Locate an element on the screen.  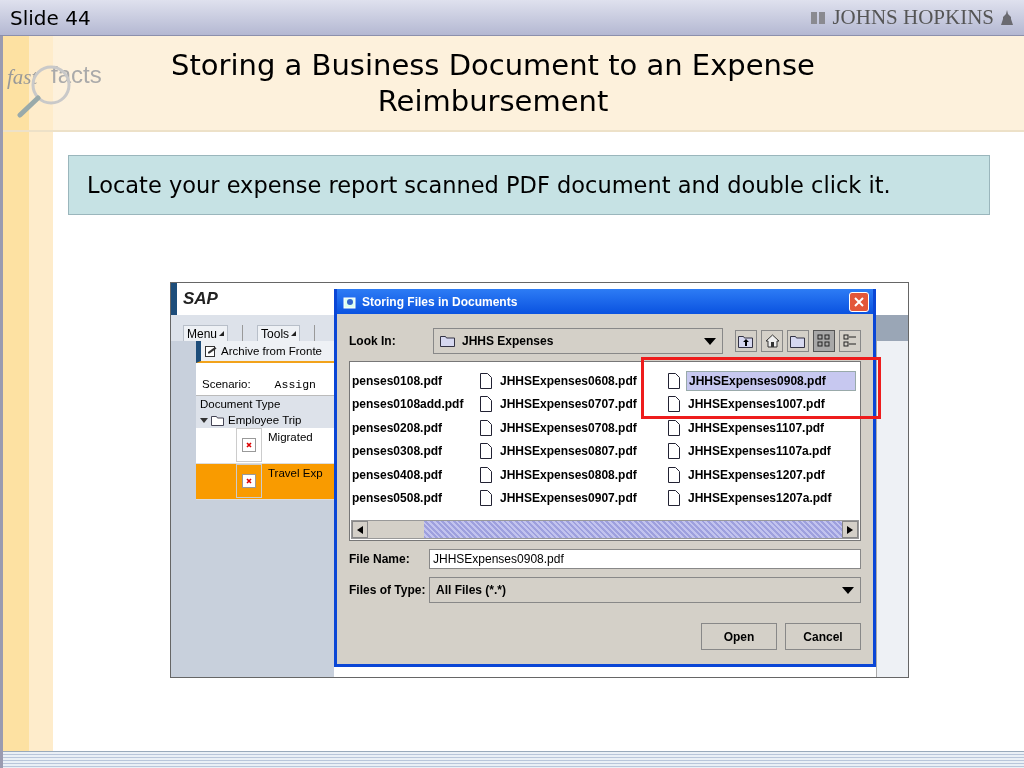
toolbar is located at coordinates (892, 328).